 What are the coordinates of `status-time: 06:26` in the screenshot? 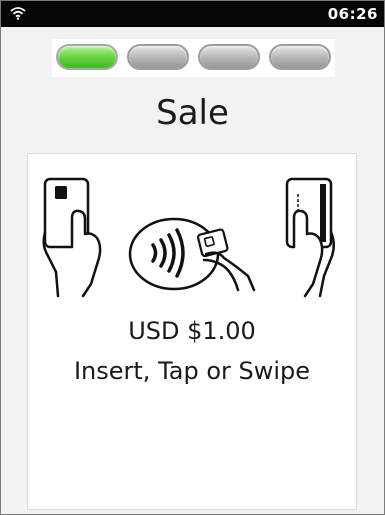 It's located at (352, 14).